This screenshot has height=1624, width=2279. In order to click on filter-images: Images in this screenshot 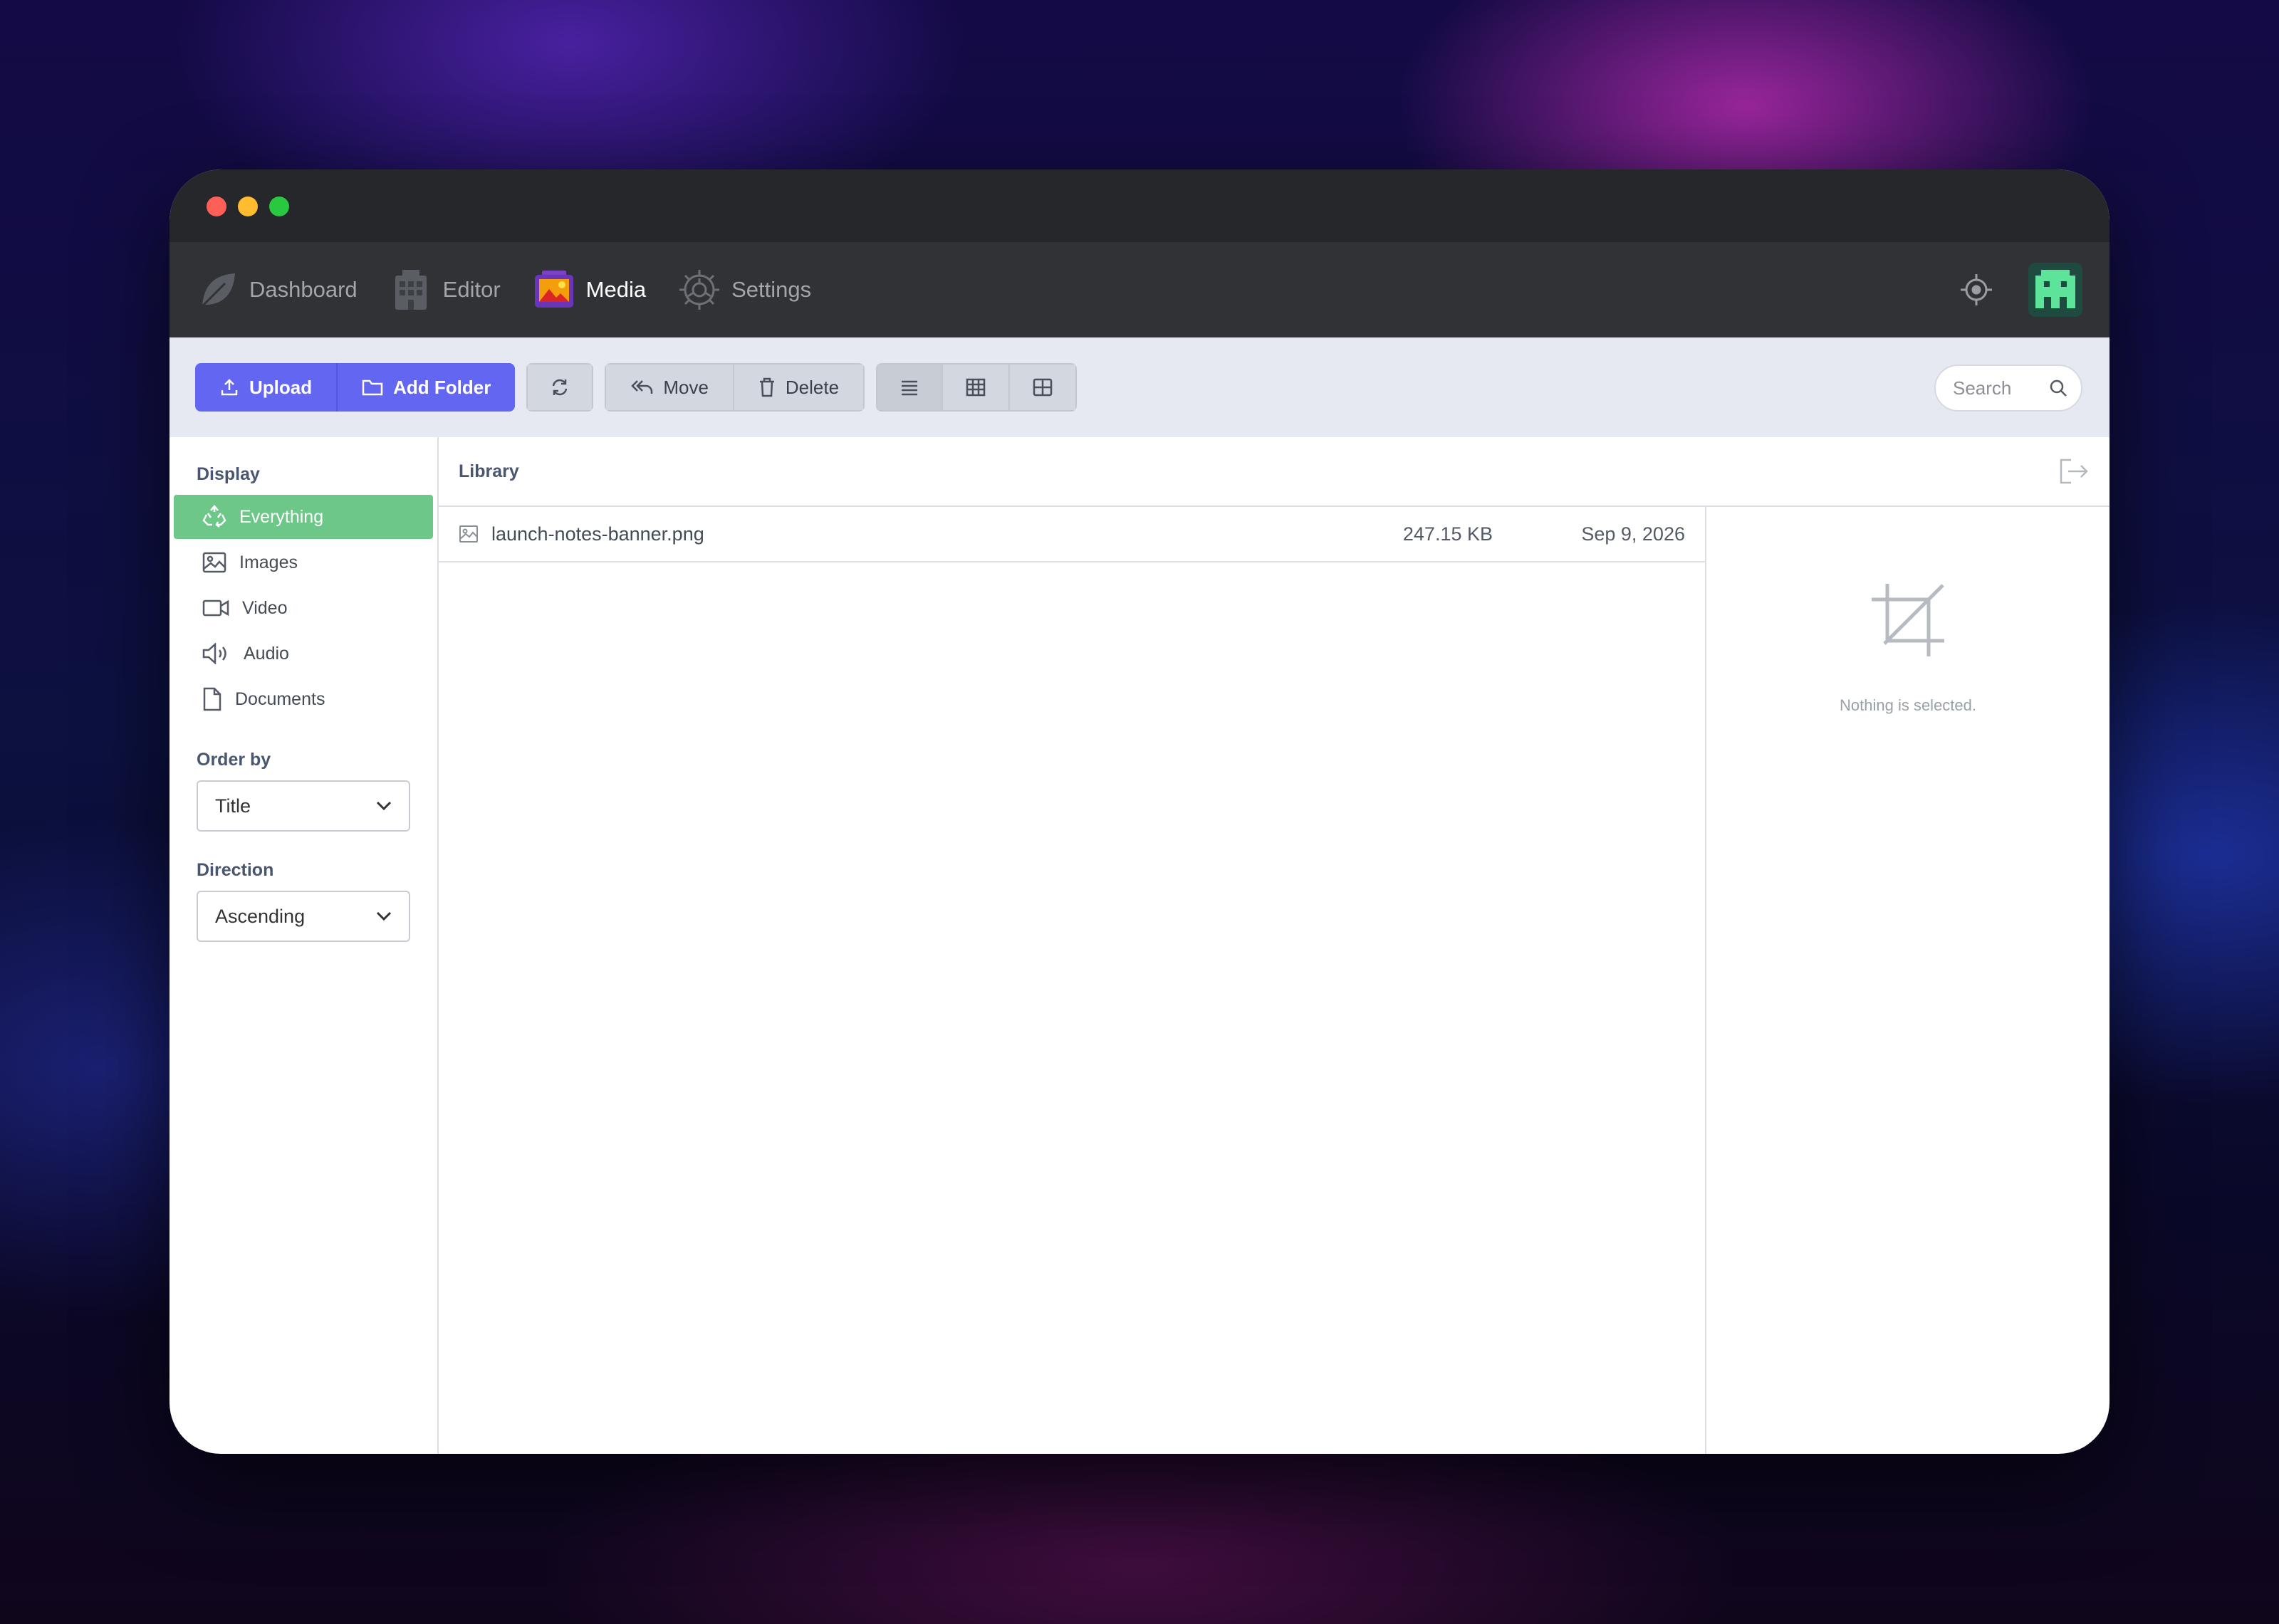, I will do `click(303, 562)`.